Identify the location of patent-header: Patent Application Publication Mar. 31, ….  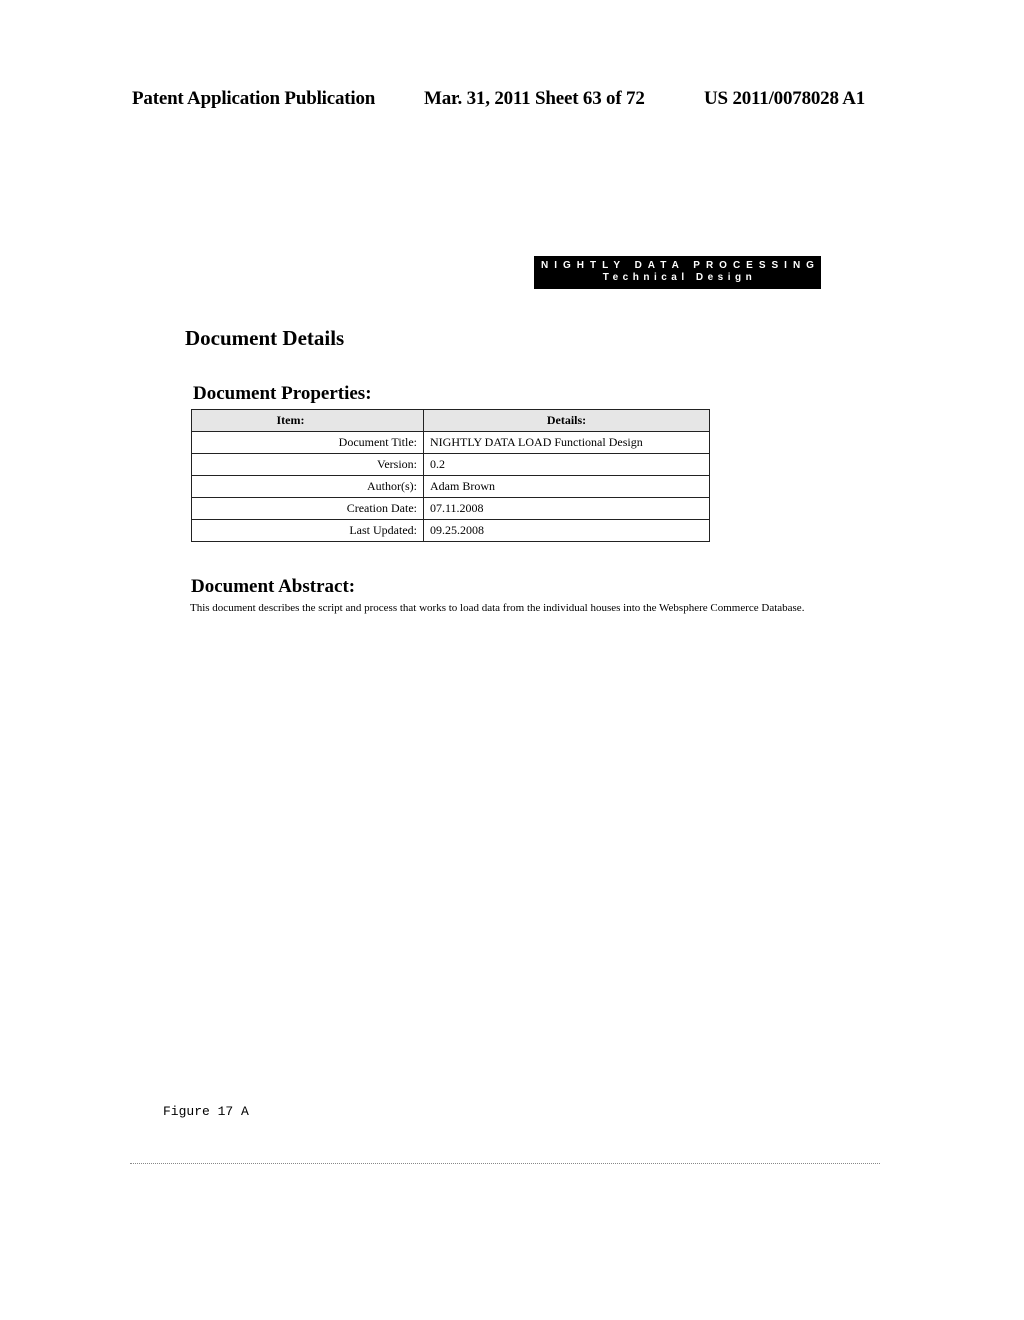
(507, 101).